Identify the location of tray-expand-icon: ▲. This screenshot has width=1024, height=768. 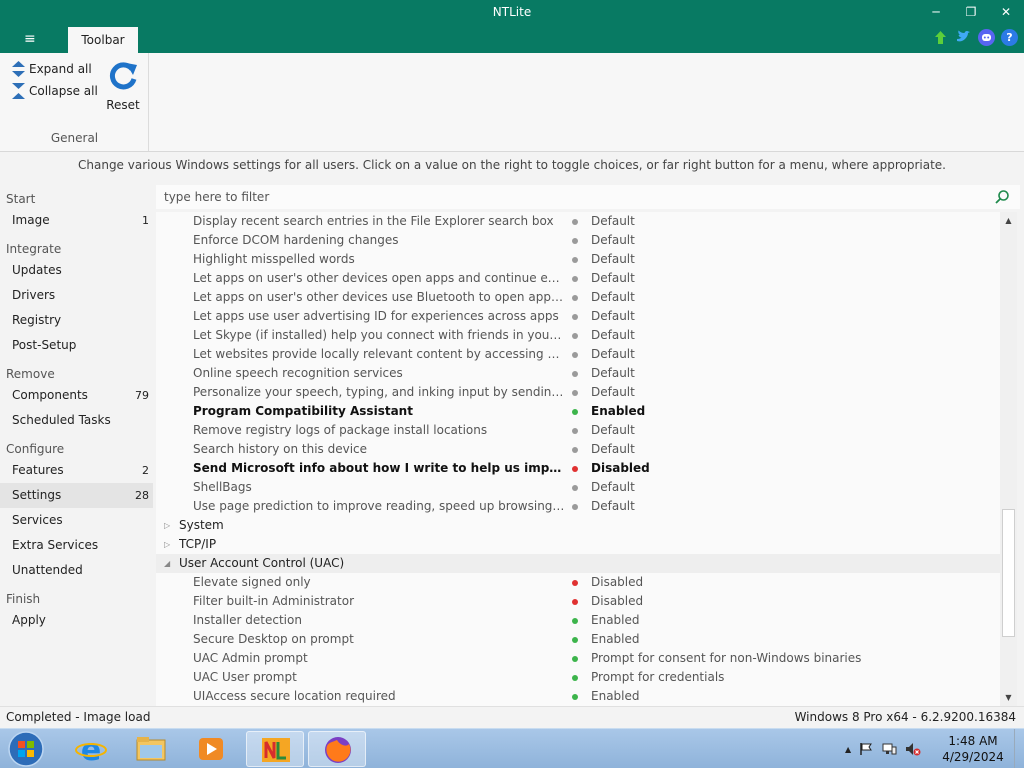
(848, 749).